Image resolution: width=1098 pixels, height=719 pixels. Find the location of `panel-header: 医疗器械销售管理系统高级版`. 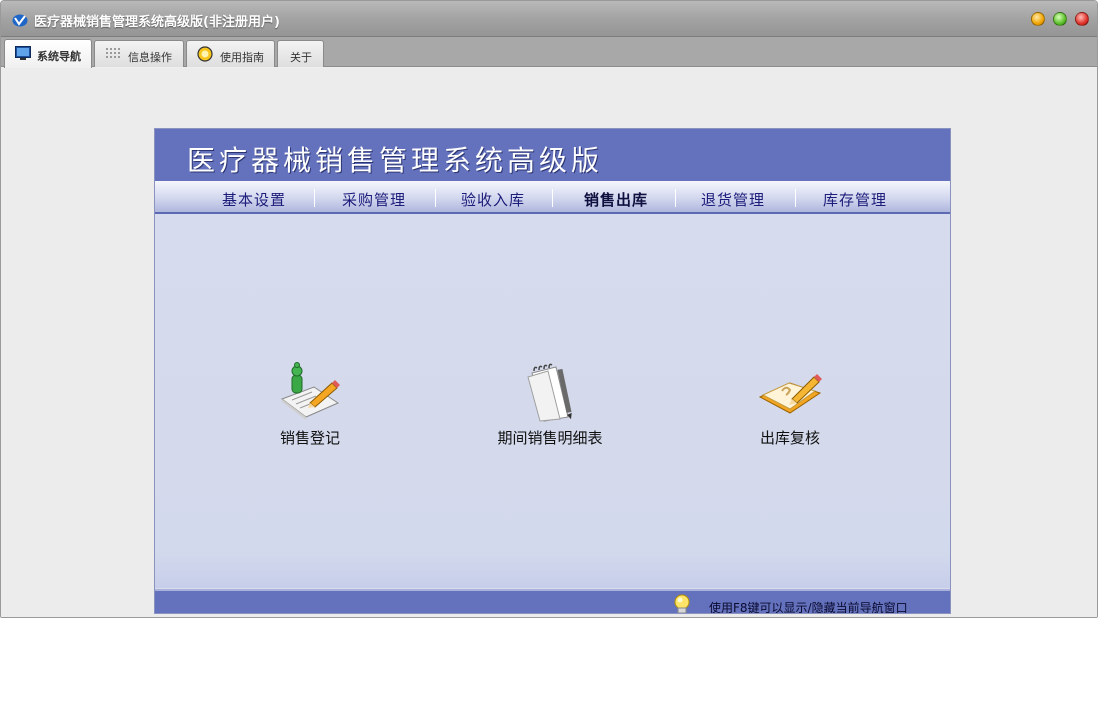

panel-header: 医疗器械销售管理系统高级版 is located at coordinates (552, 155).